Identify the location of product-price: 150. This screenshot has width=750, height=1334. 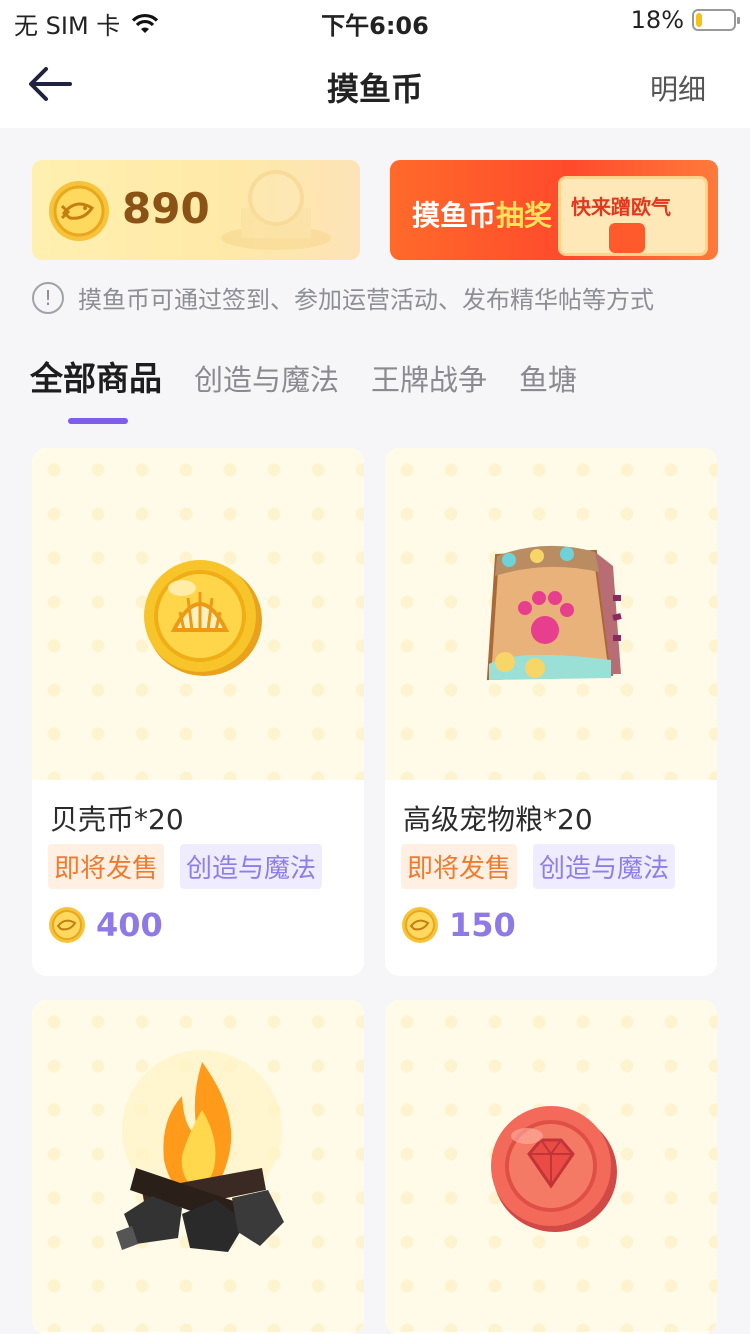
(482, 925).